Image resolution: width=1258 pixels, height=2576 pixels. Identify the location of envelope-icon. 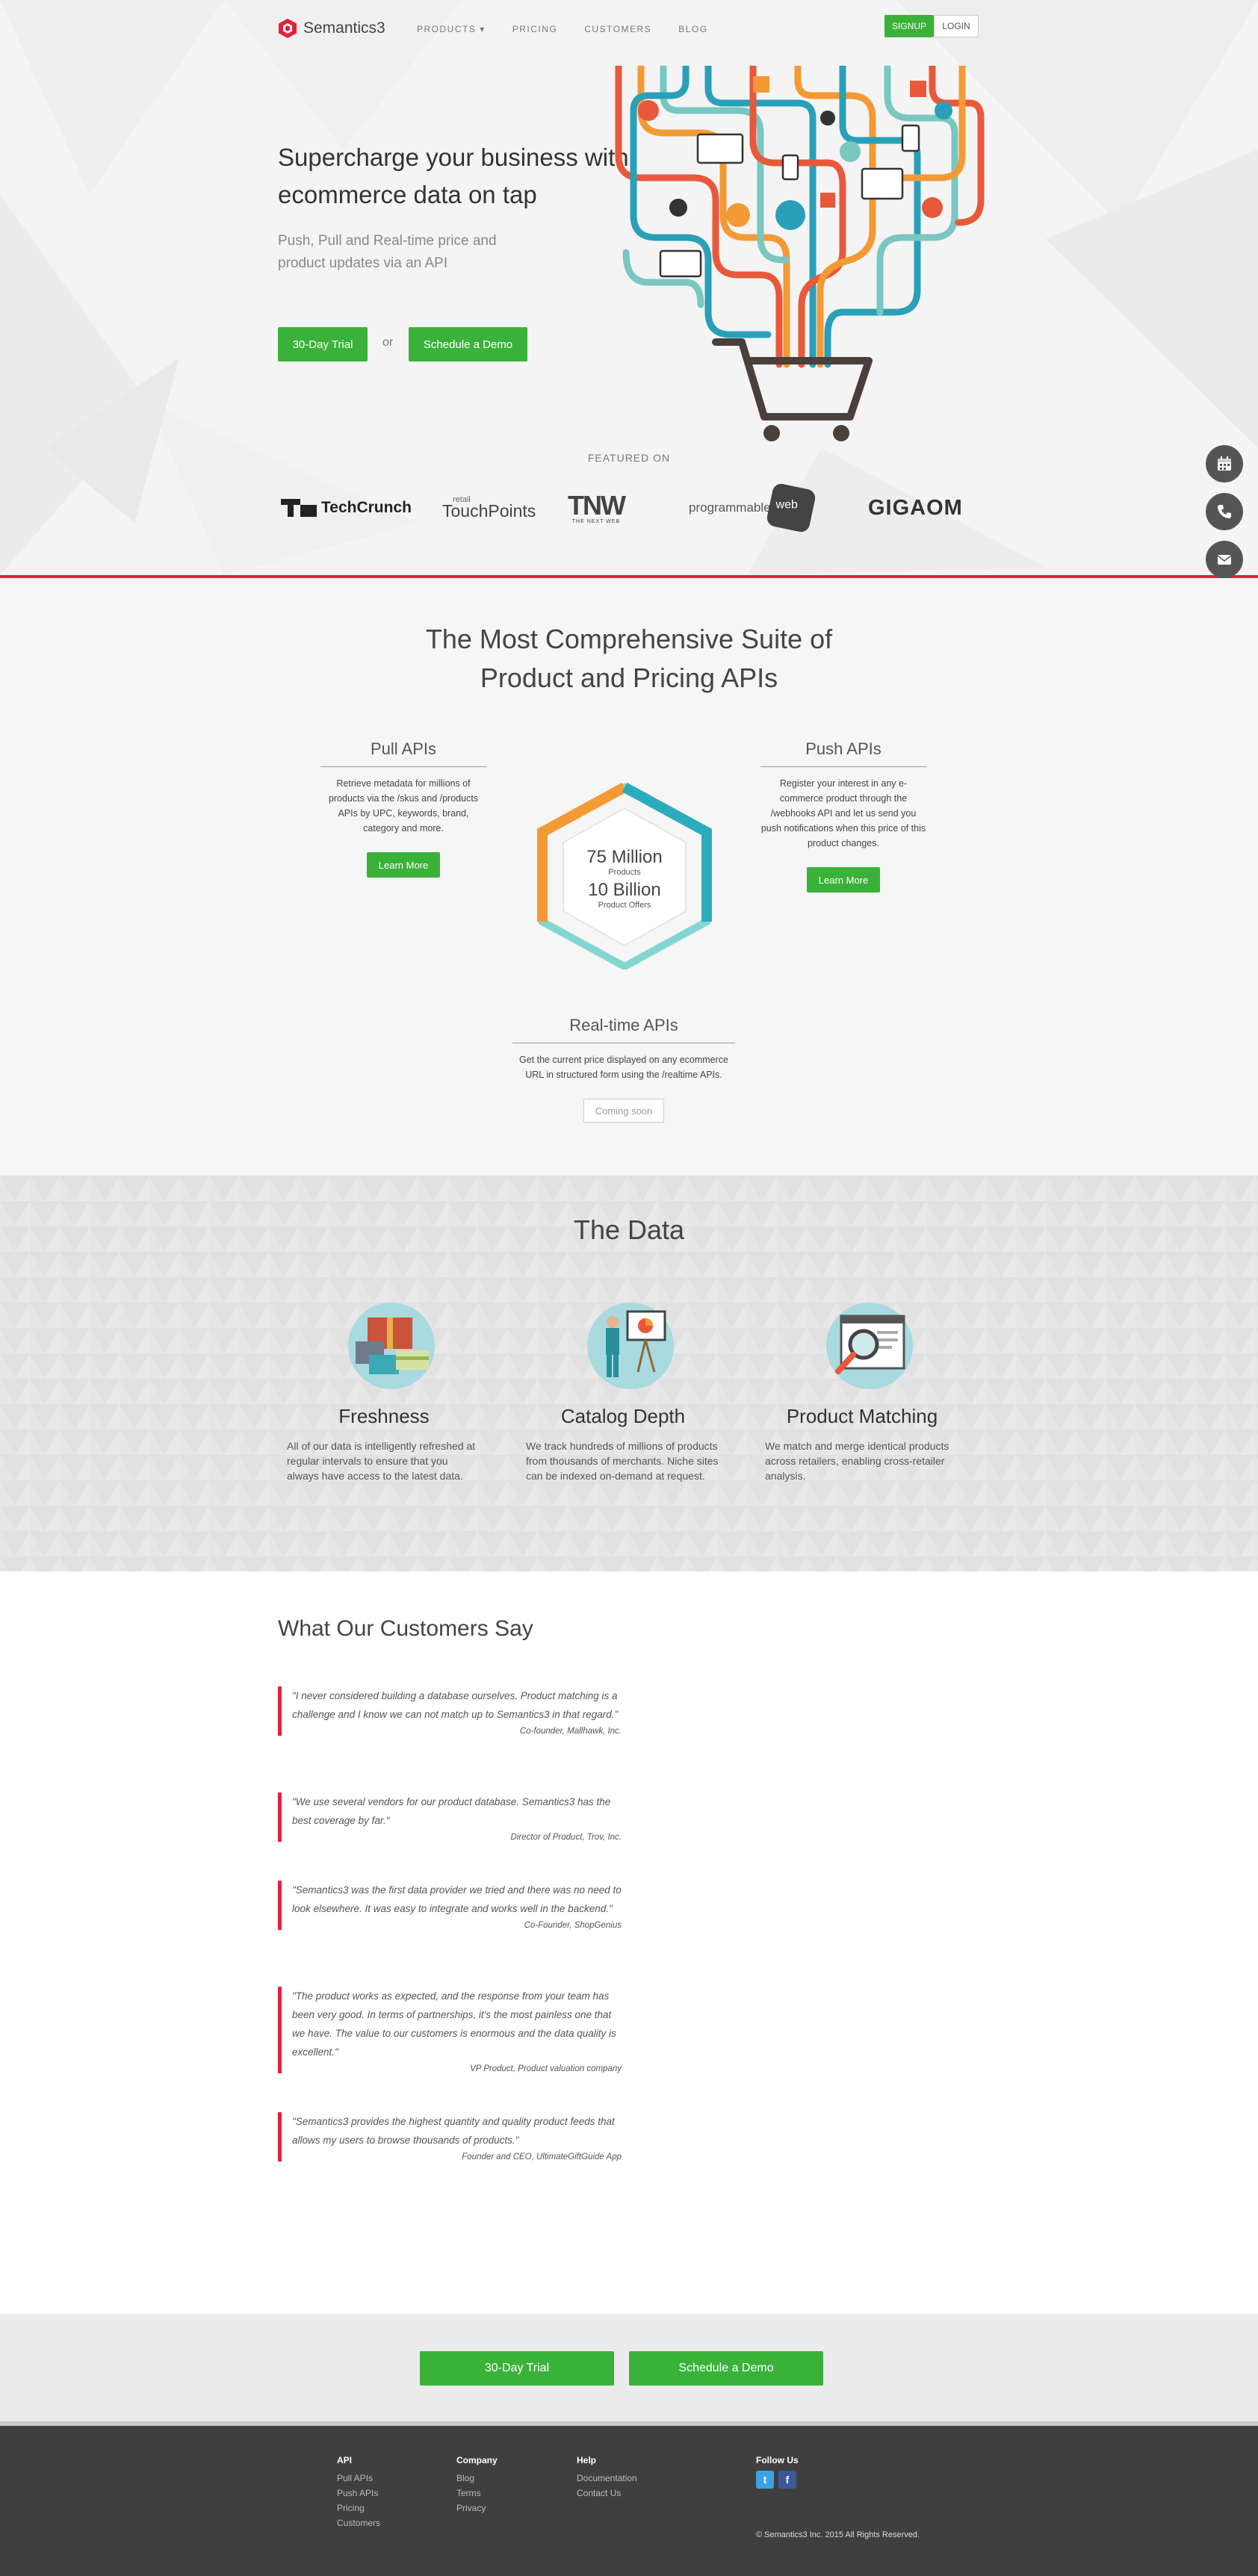
(1224, 560).